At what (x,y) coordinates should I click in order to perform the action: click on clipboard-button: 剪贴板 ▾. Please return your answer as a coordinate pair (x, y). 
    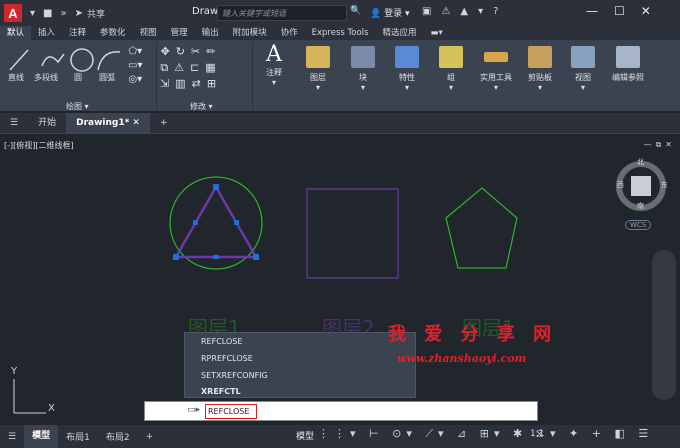
    Looking at the image, I should click on (540, 71).